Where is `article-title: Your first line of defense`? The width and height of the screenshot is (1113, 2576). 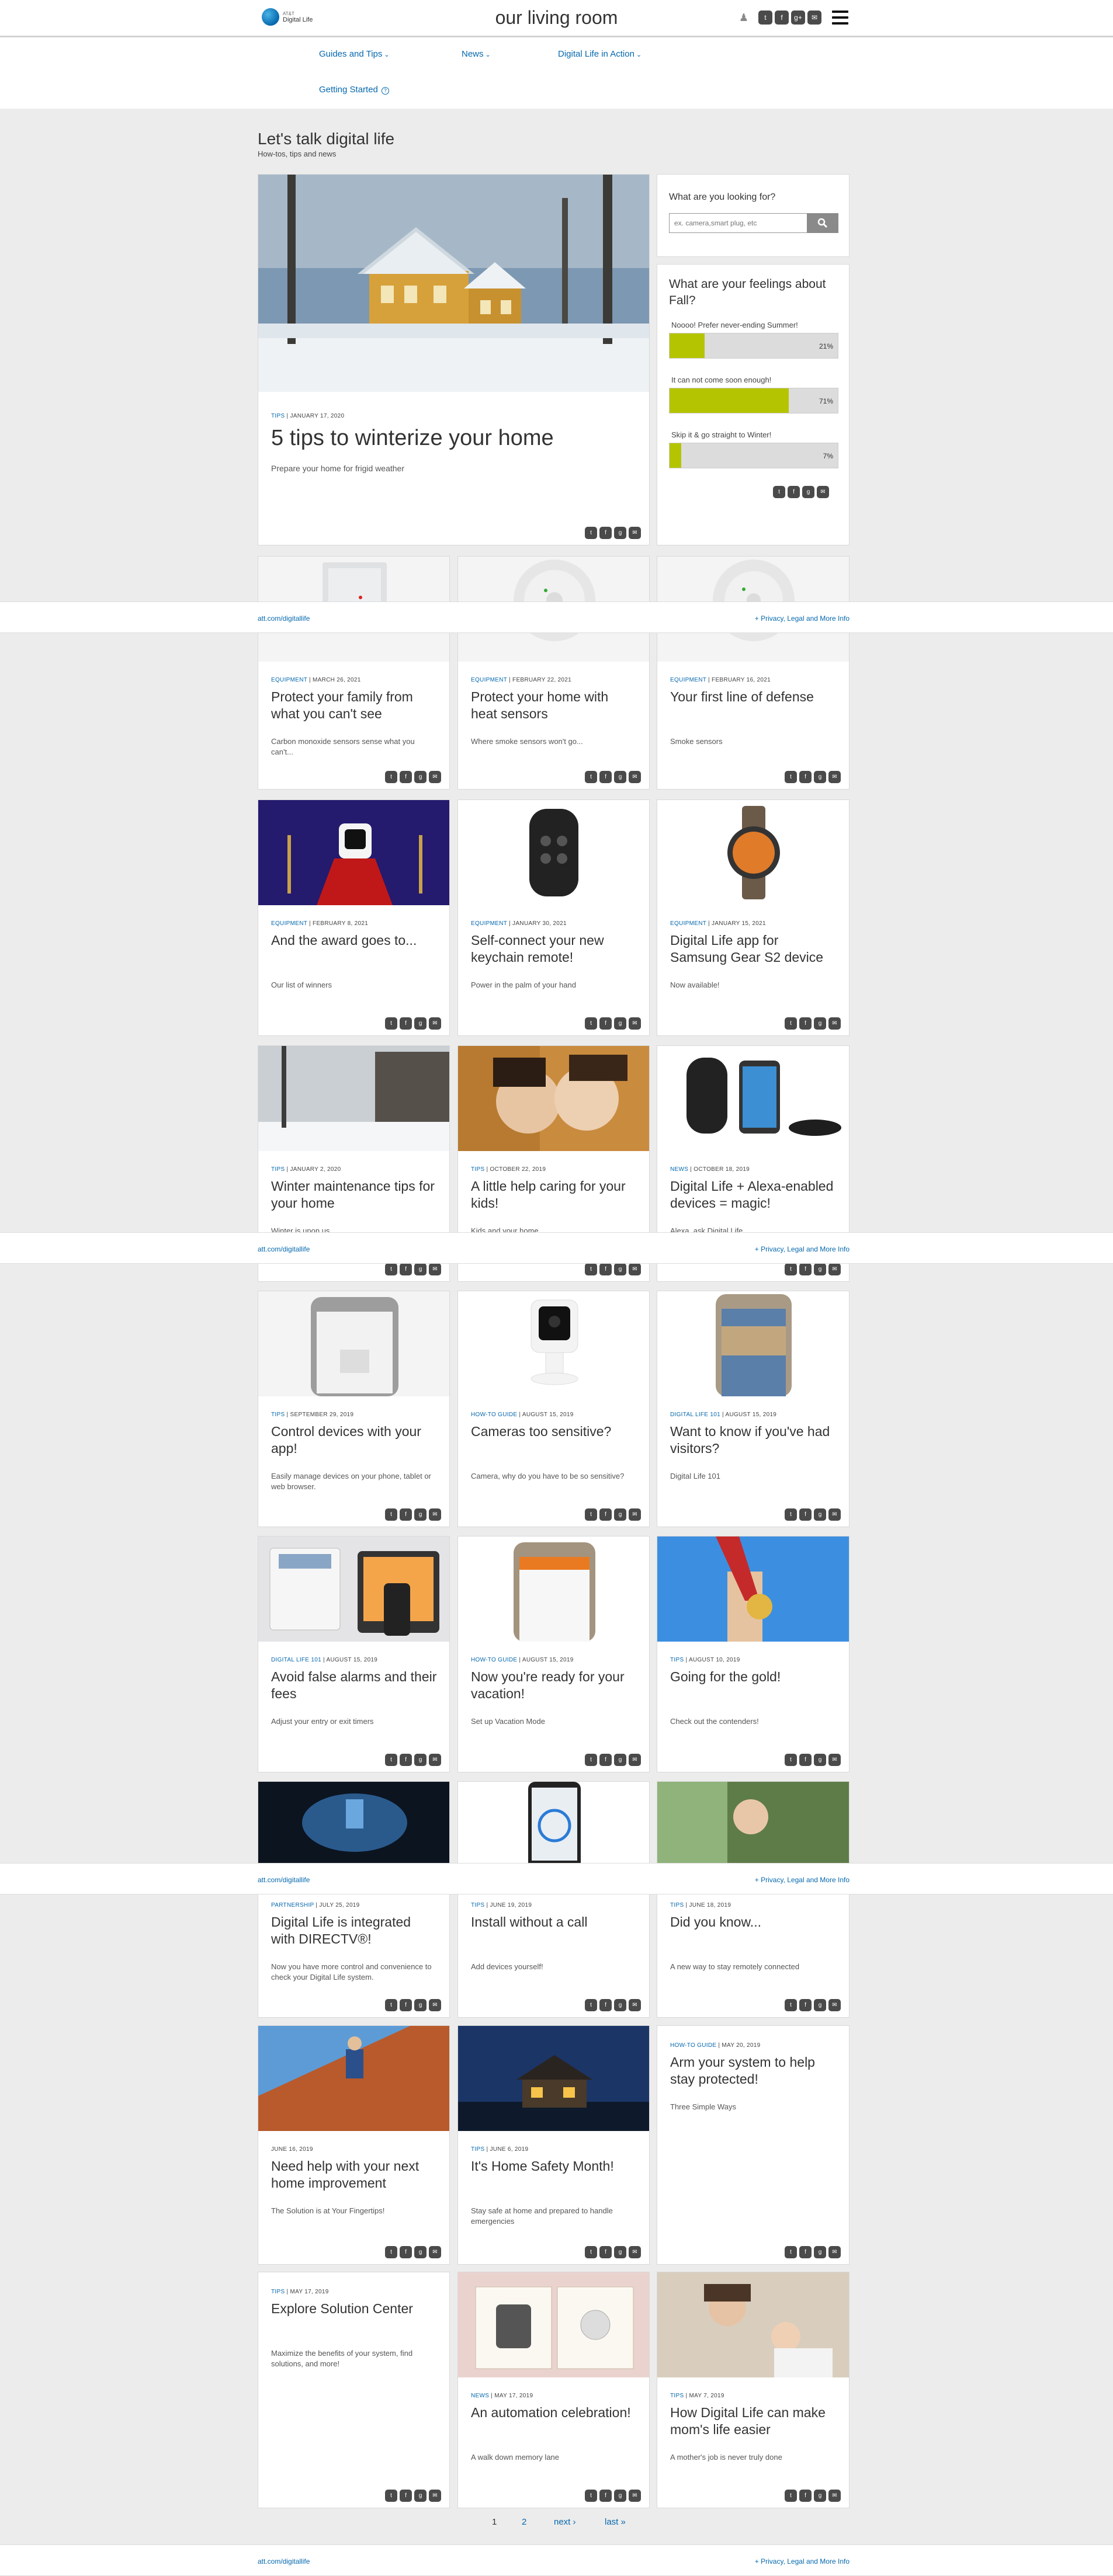
article-title: Your first line of defense is located at coordinates (753, 697).